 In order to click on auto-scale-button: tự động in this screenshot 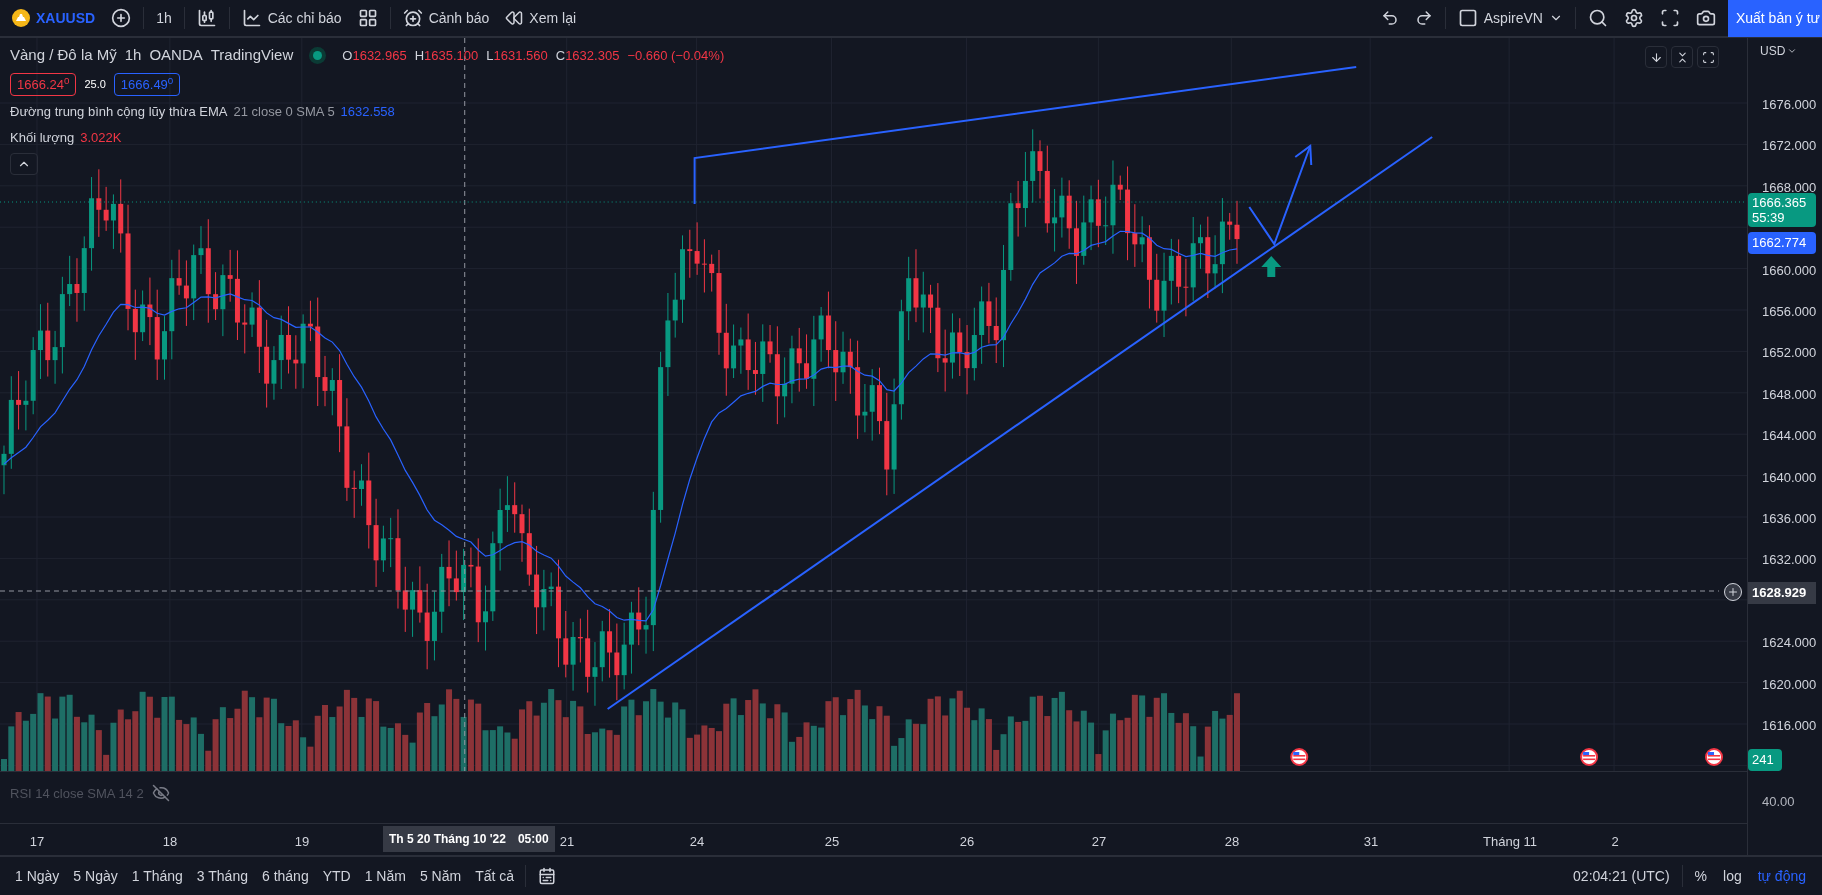, I will do `click(1781, 876)`.